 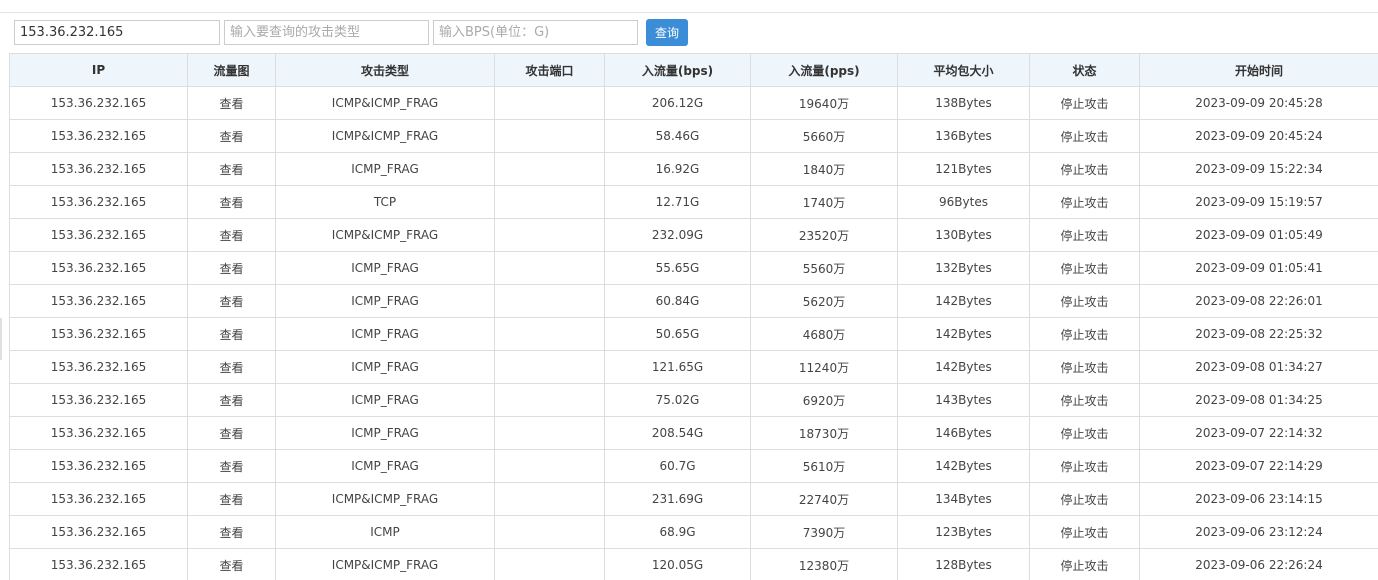 I want to click on start-time-cell: 2023-09-09 15:22:34, so click(x=1258, y=169).